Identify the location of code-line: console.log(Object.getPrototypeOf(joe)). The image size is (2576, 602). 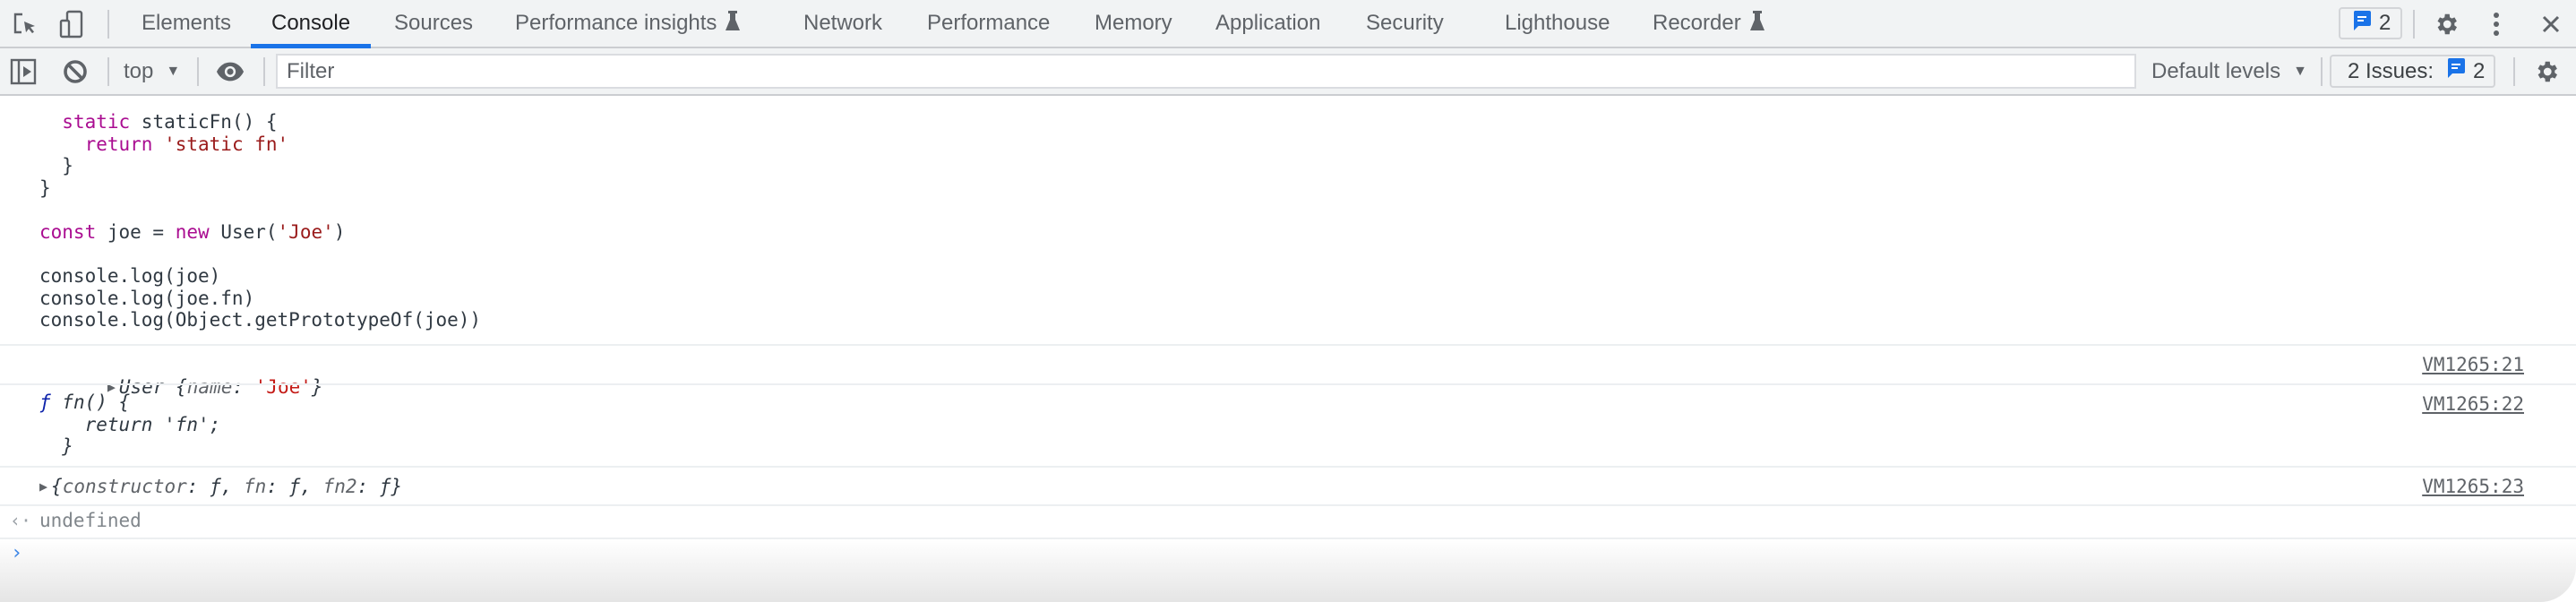
(260, 320).